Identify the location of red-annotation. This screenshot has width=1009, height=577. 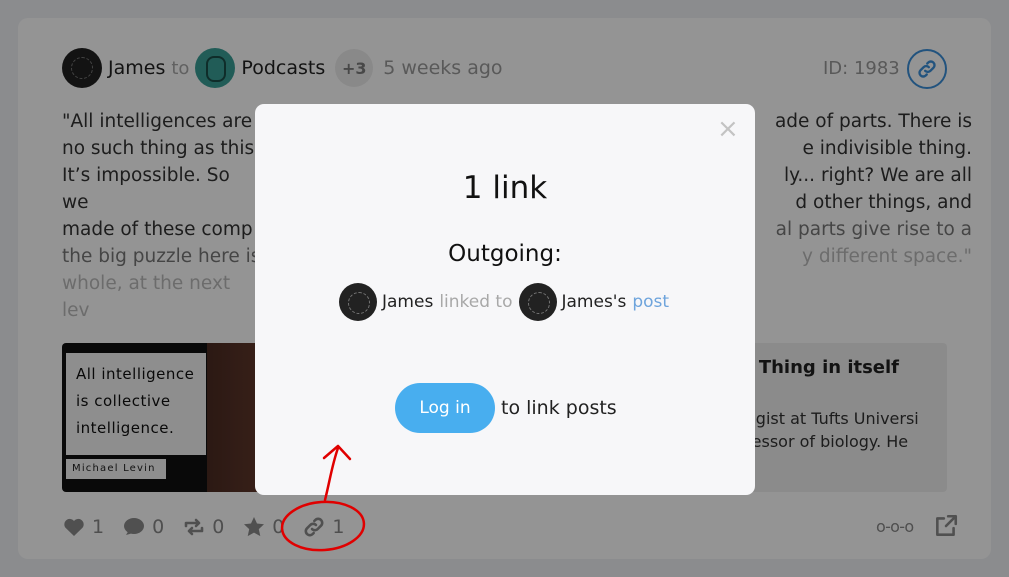
(323, 498).